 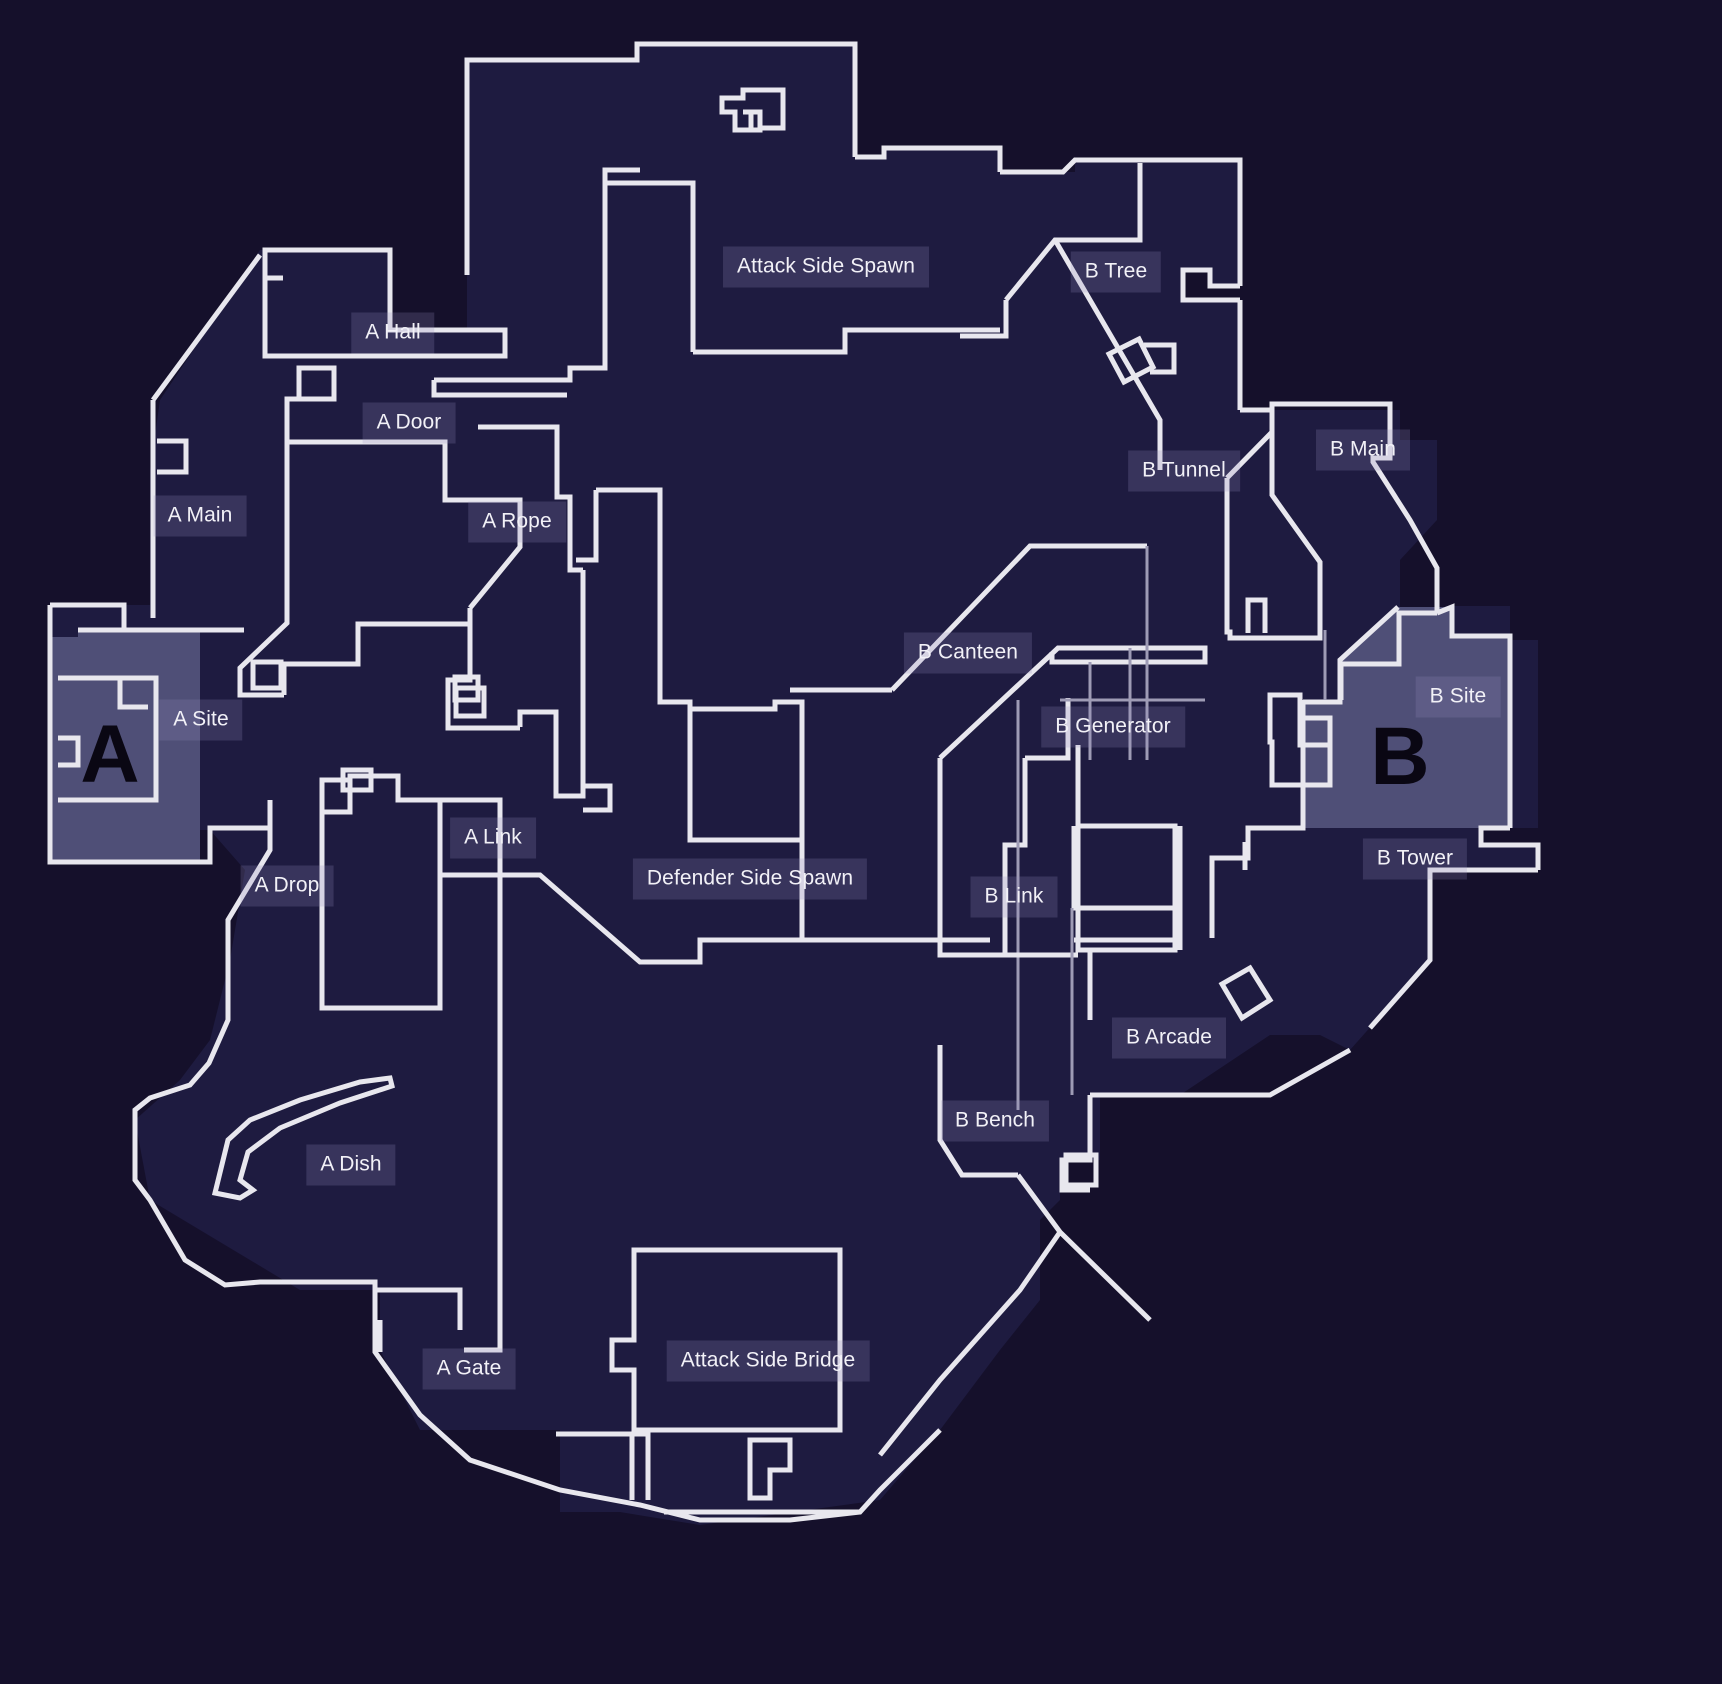 What do you see at coordinates (393, 333) in the screenshot?
I see `callout-a-hall: A Hall` at bounding box center [393, 333].